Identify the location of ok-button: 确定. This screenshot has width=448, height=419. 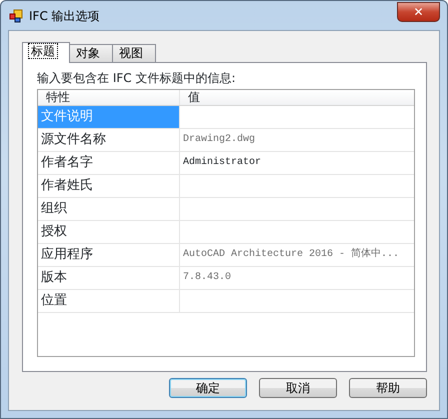
(208, 388).